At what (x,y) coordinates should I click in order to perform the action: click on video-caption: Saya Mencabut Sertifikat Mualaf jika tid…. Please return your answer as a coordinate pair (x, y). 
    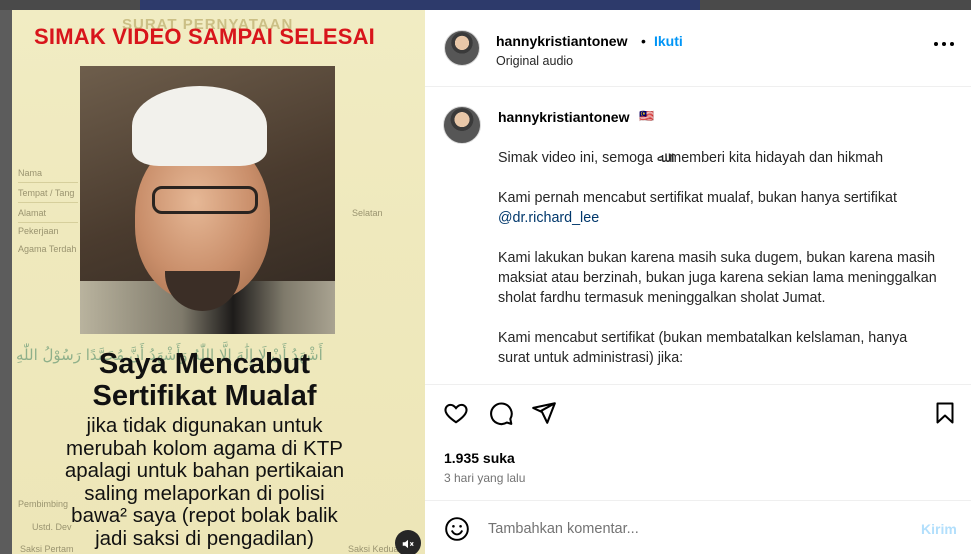
    Looking at the image, I should click on (204, 449).